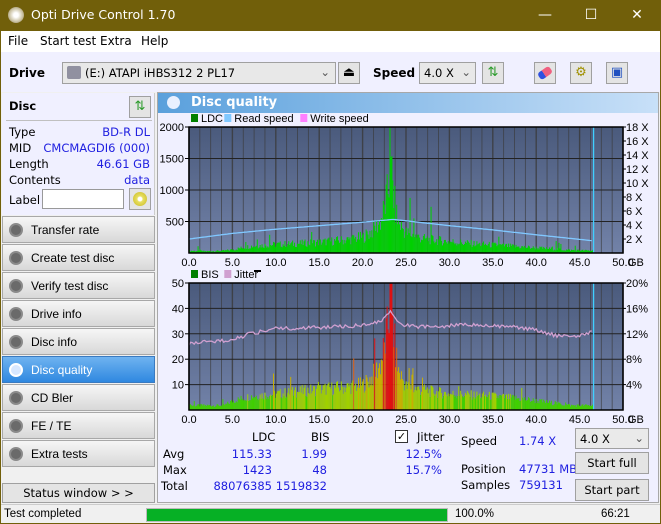  Describe the element at coordinates (257, 271) in the screenshot. I see `legend-marker` at that location.